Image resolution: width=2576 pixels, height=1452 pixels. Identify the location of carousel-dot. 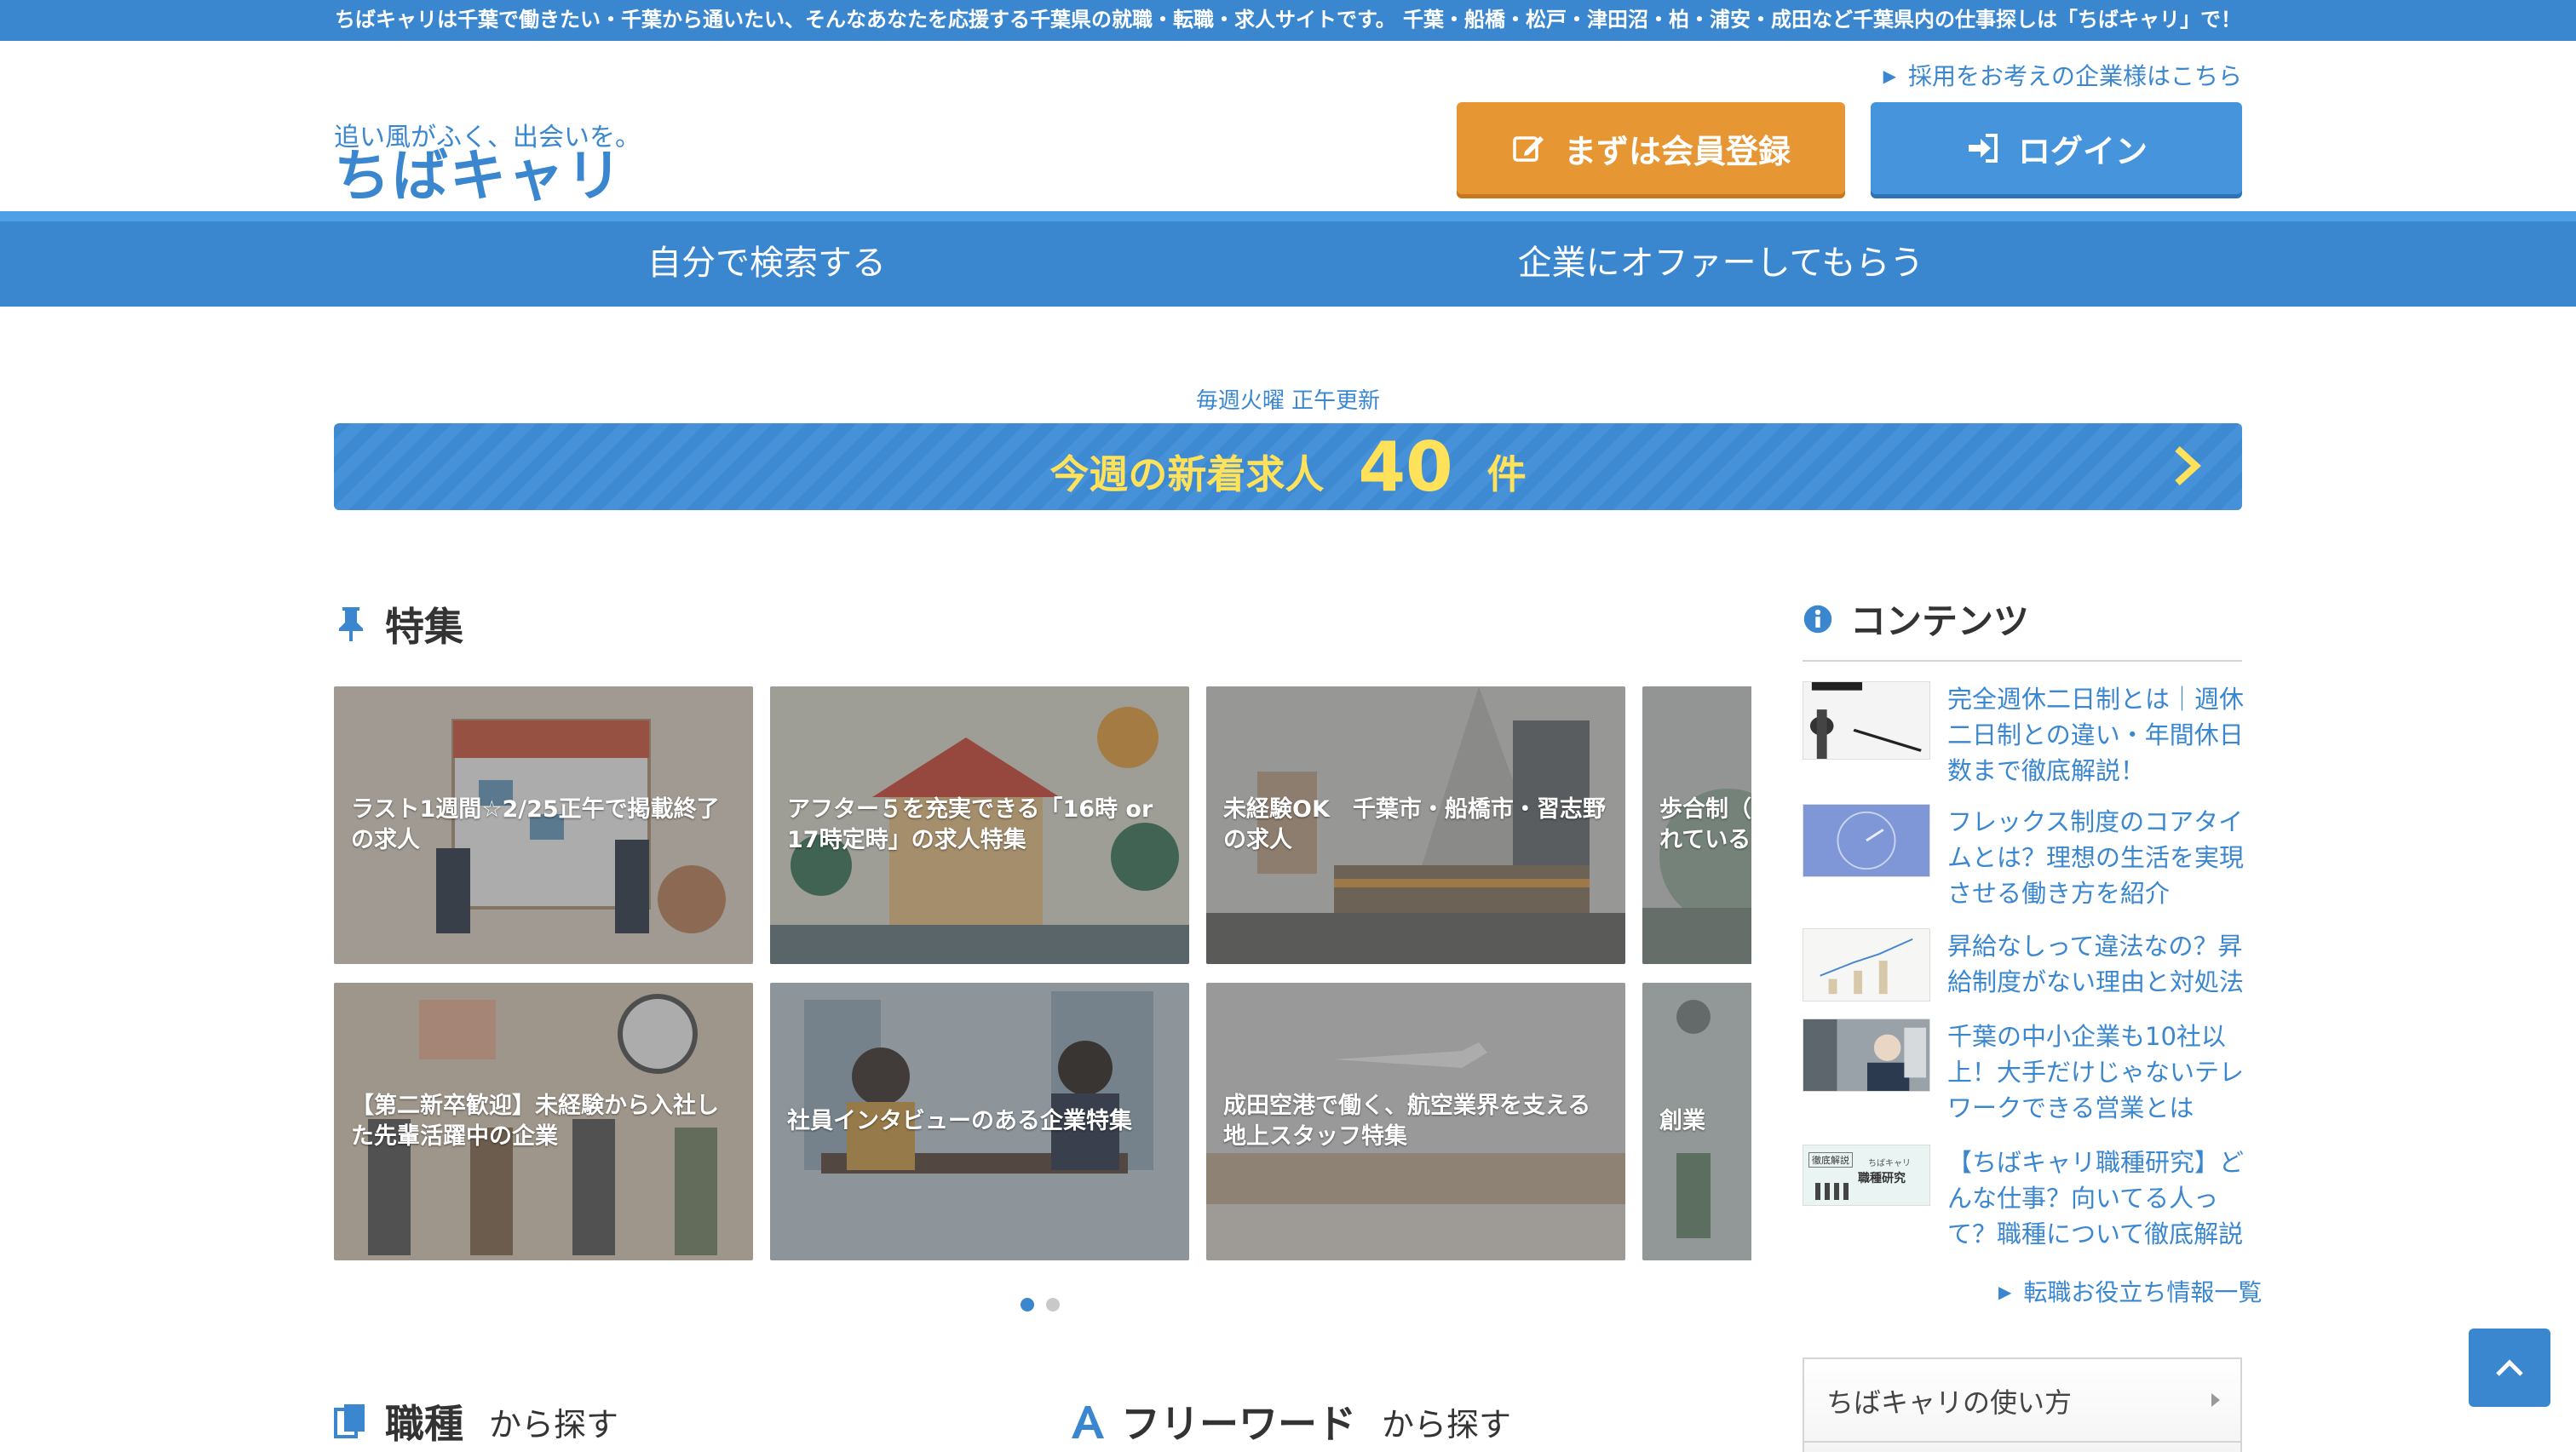
(1053, 1304).